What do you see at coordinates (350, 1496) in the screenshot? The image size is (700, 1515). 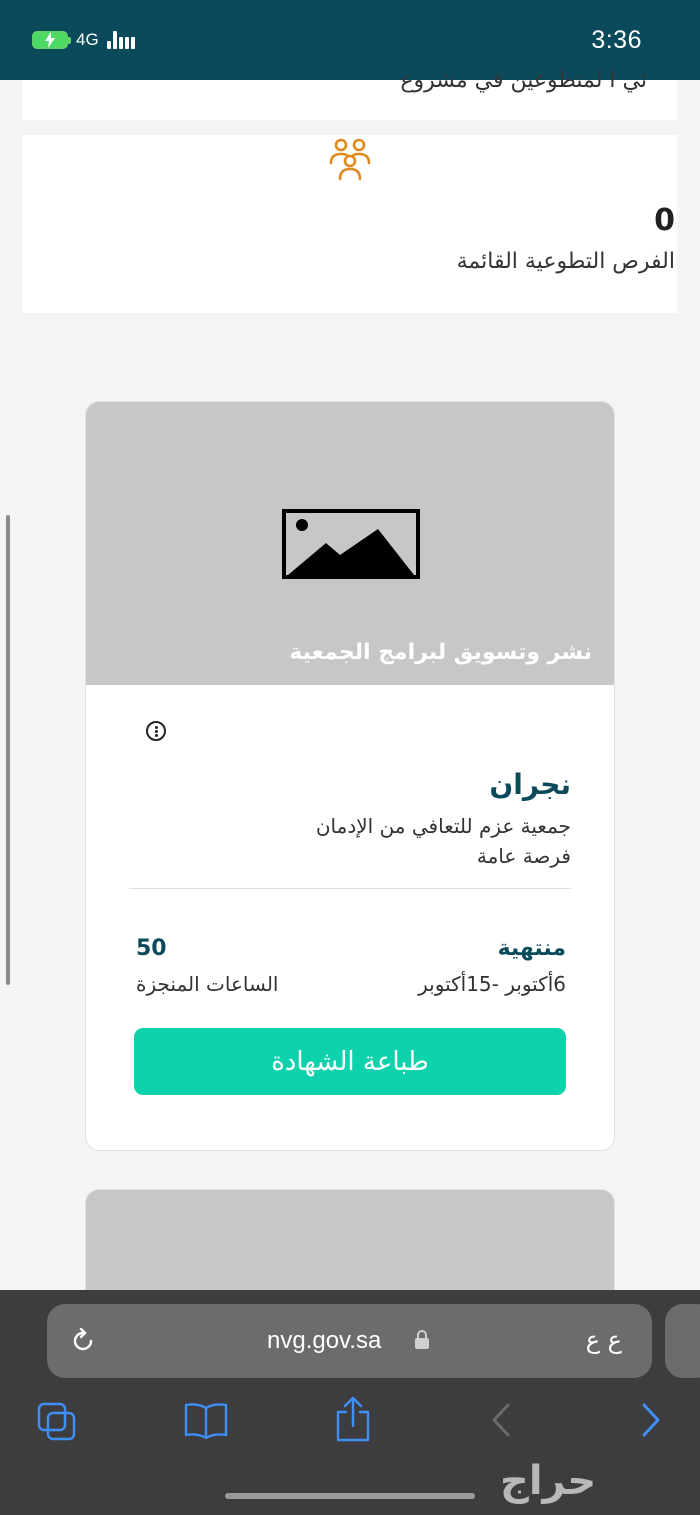 I see `home-indicator` at bounding box center [350, 1496].